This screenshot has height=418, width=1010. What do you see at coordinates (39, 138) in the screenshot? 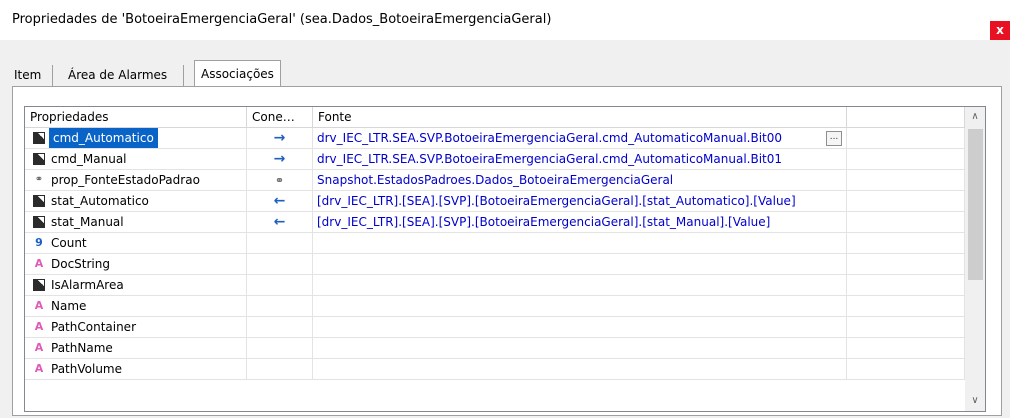
I see `edit-square-icon` at bounding box center [39, 138].